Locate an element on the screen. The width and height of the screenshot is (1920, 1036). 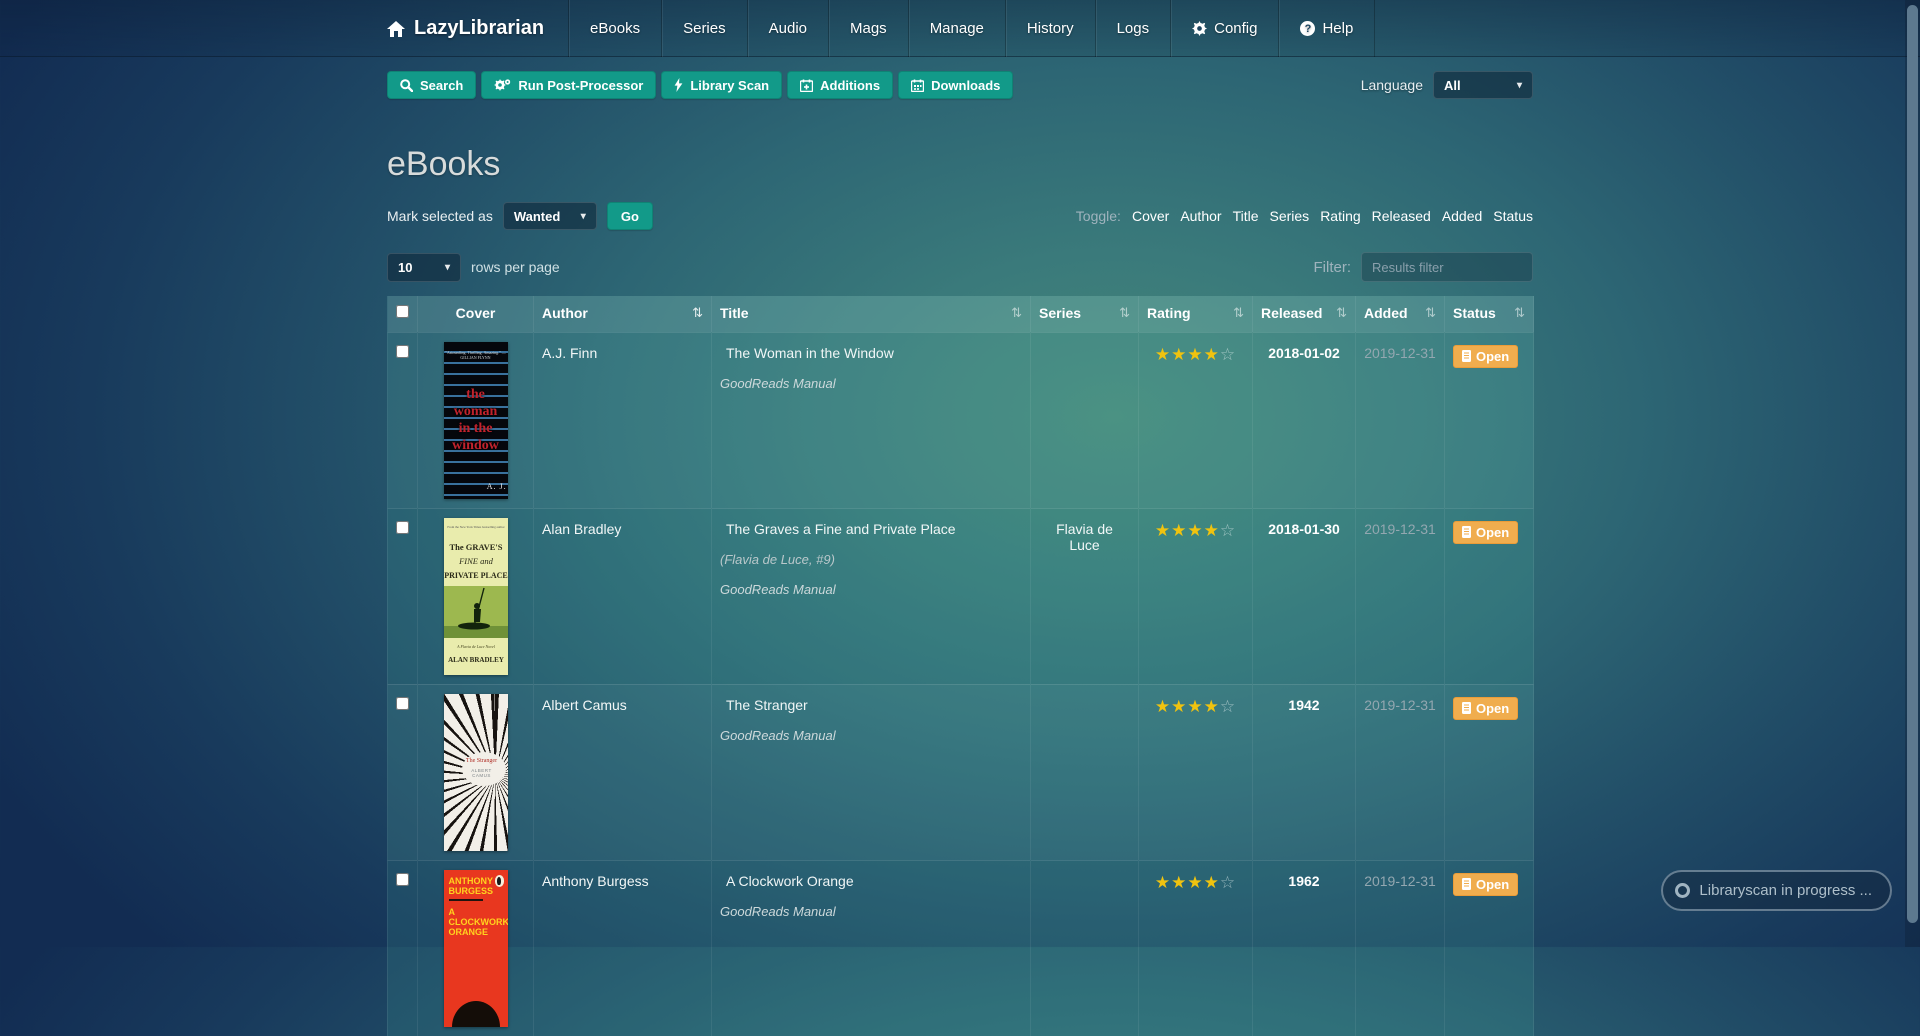
bolt-icon is located at coordinates (678, 85).